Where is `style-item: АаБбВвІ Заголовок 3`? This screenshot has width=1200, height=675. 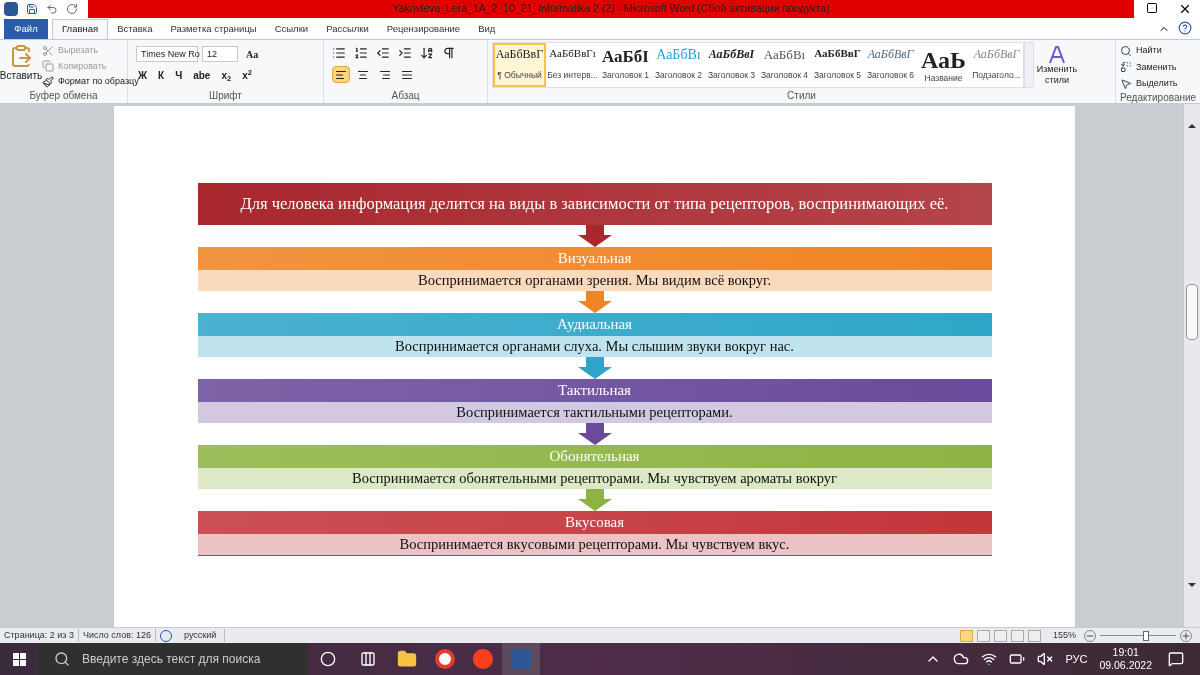 style-item: АаБбВвІ Заголовок 3 is located at coordinates (731, 65).